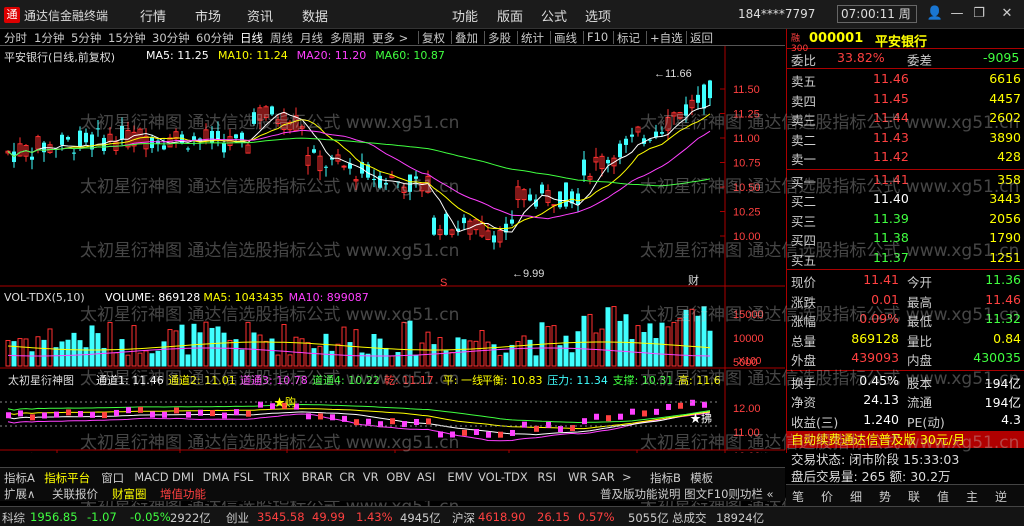 This screenshot has height=526, width=1024. What do you see at coordinates (905, 439) in the screenshot?
I see `promo-banner: 自动续费通达信普及版 30元/月` at bounding box center [905, 439].